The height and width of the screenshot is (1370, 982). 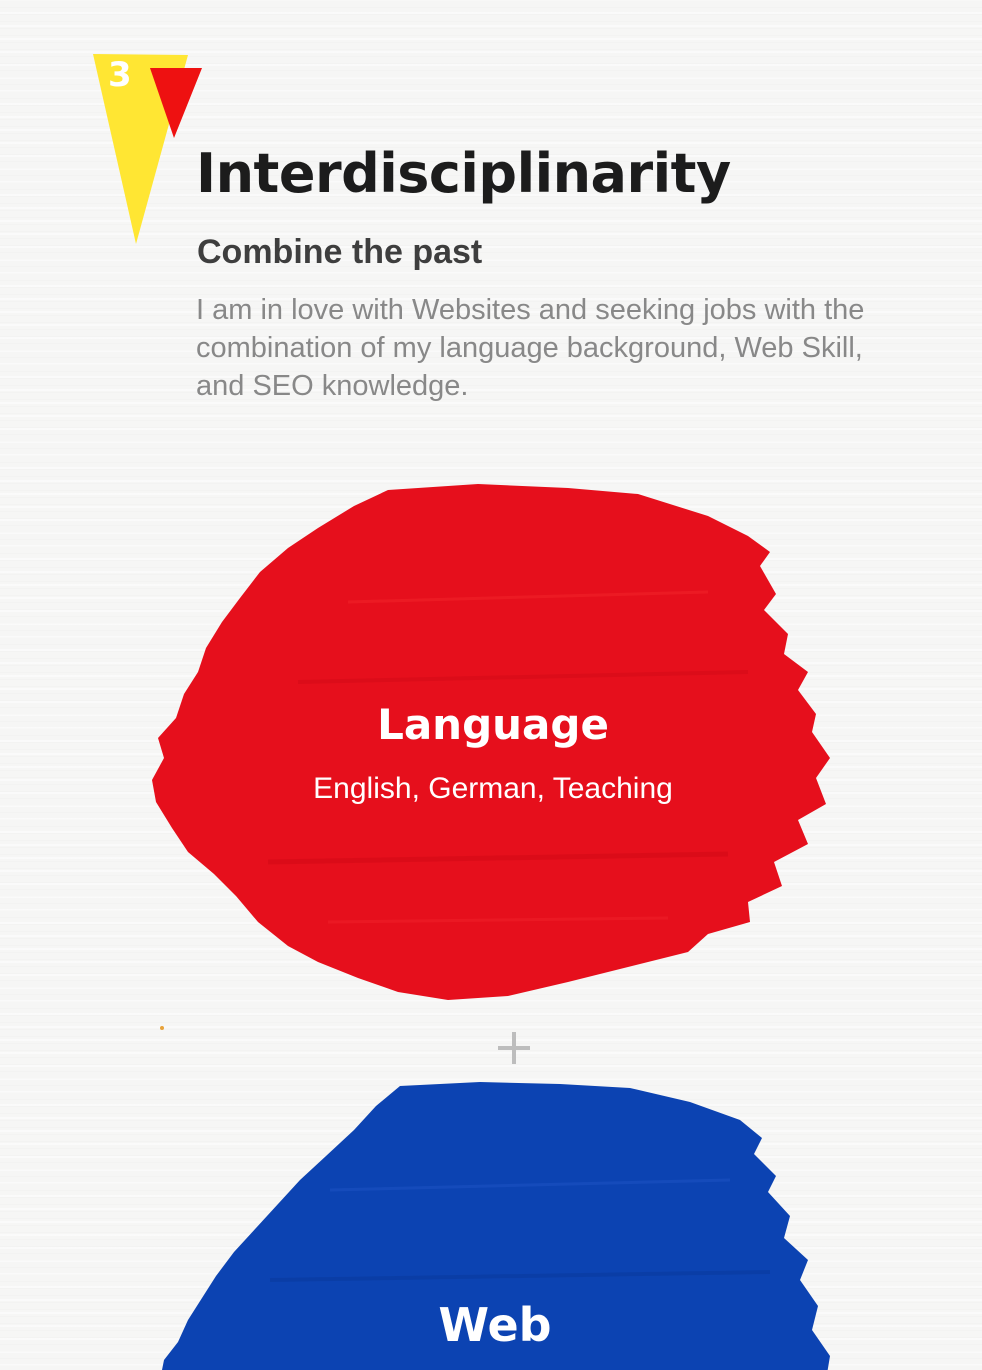 What do you see at coordinates (150, 152) in the screenshot?
I see `section-number-badge: 3` at bounding box center [150, 152].